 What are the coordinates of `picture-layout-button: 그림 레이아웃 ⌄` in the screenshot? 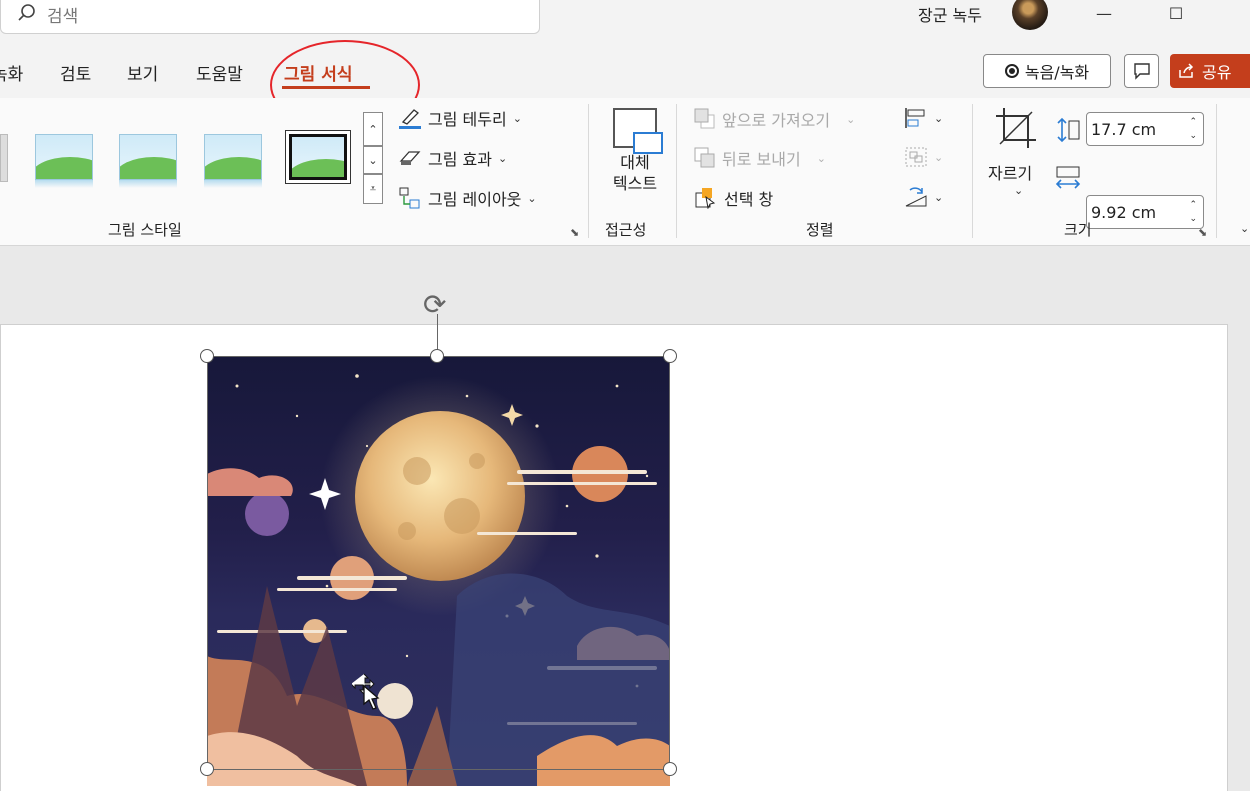 It's located at (467, 198).